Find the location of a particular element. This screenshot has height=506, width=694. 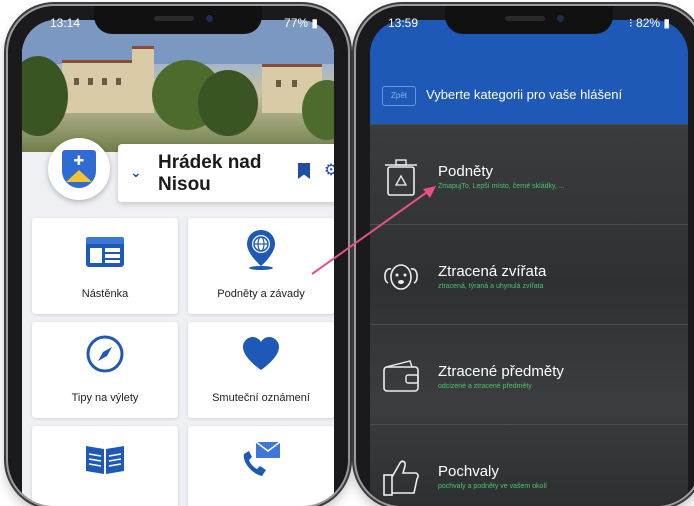

town-selector-card: ⌄ Hrádek nad Nisou ⚙ is located at coordinates (226, 173).